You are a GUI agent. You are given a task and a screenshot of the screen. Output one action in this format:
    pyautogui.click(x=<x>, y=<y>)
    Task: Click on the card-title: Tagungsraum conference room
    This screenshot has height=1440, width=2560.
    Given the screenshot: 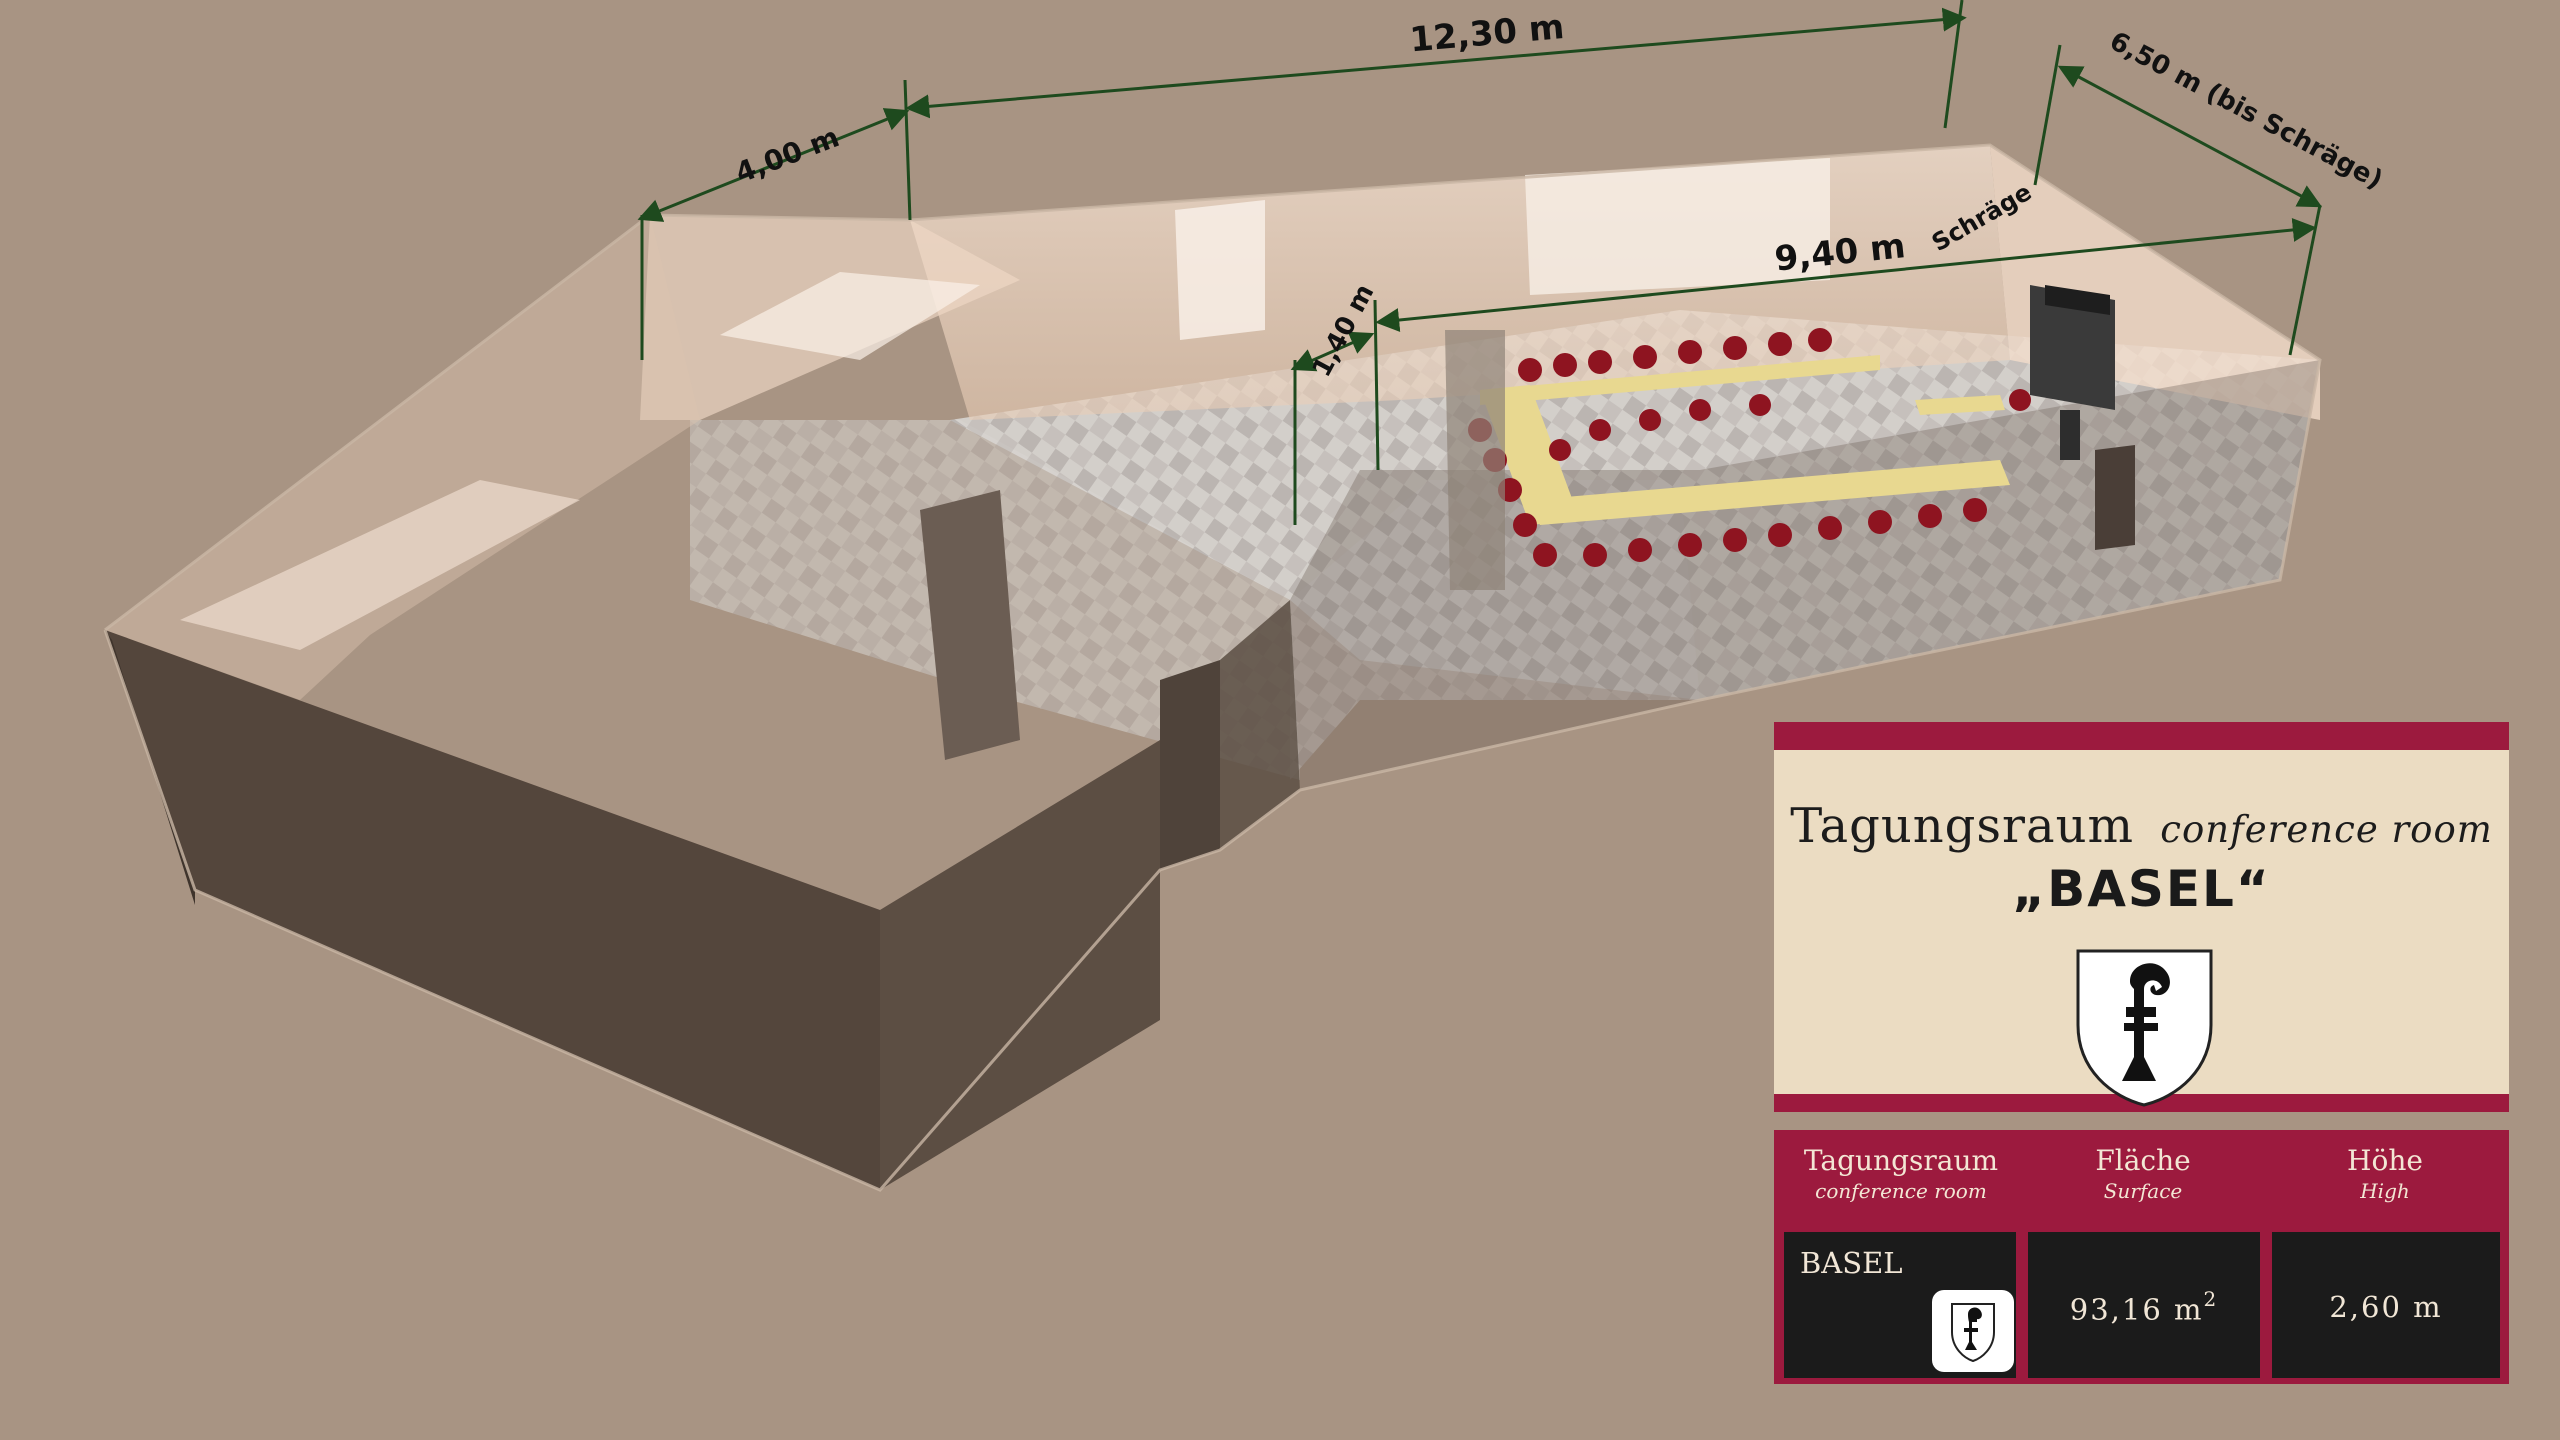 What is the action you would take?
    pyautogui.click(x=2141, y=826)
    